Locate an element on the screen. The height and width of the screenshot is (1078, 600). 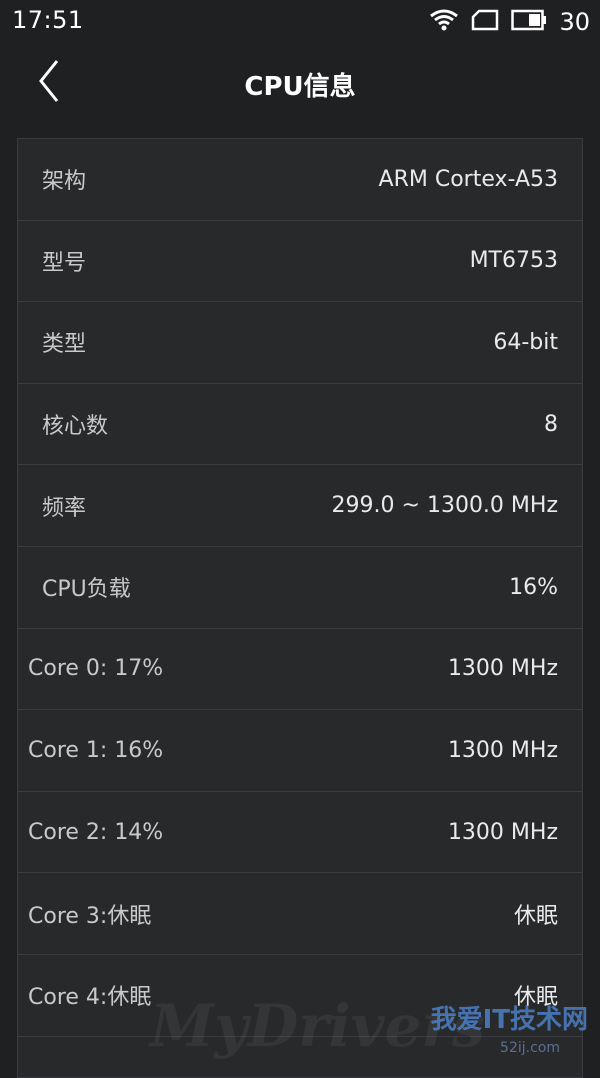
row-label: 核心数 is located at coordinates (75, 427).